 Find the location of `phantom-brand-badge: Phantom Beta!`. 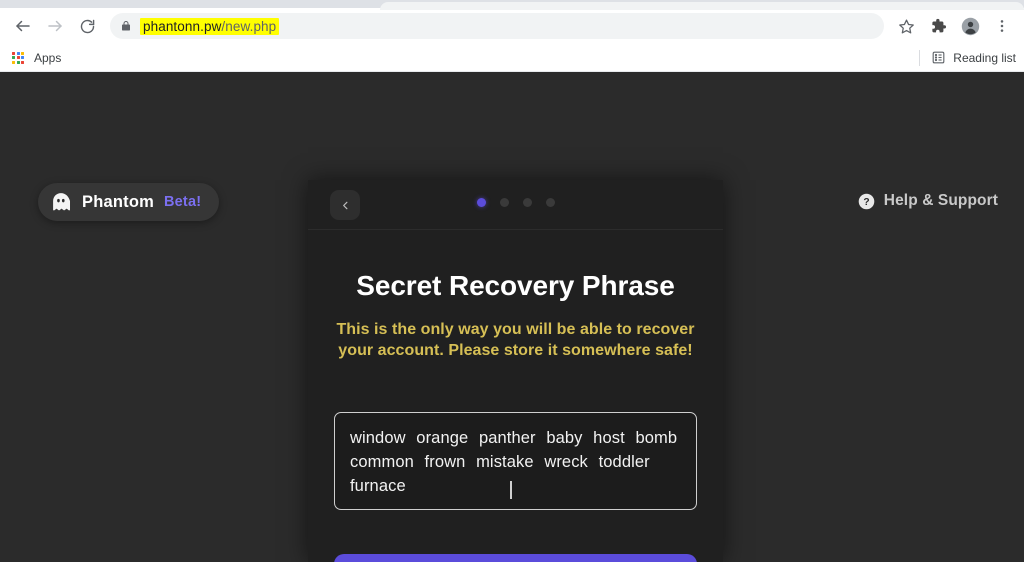

phantom-brand-badge: Phantom Beta! is located at coordinates (129, 202).